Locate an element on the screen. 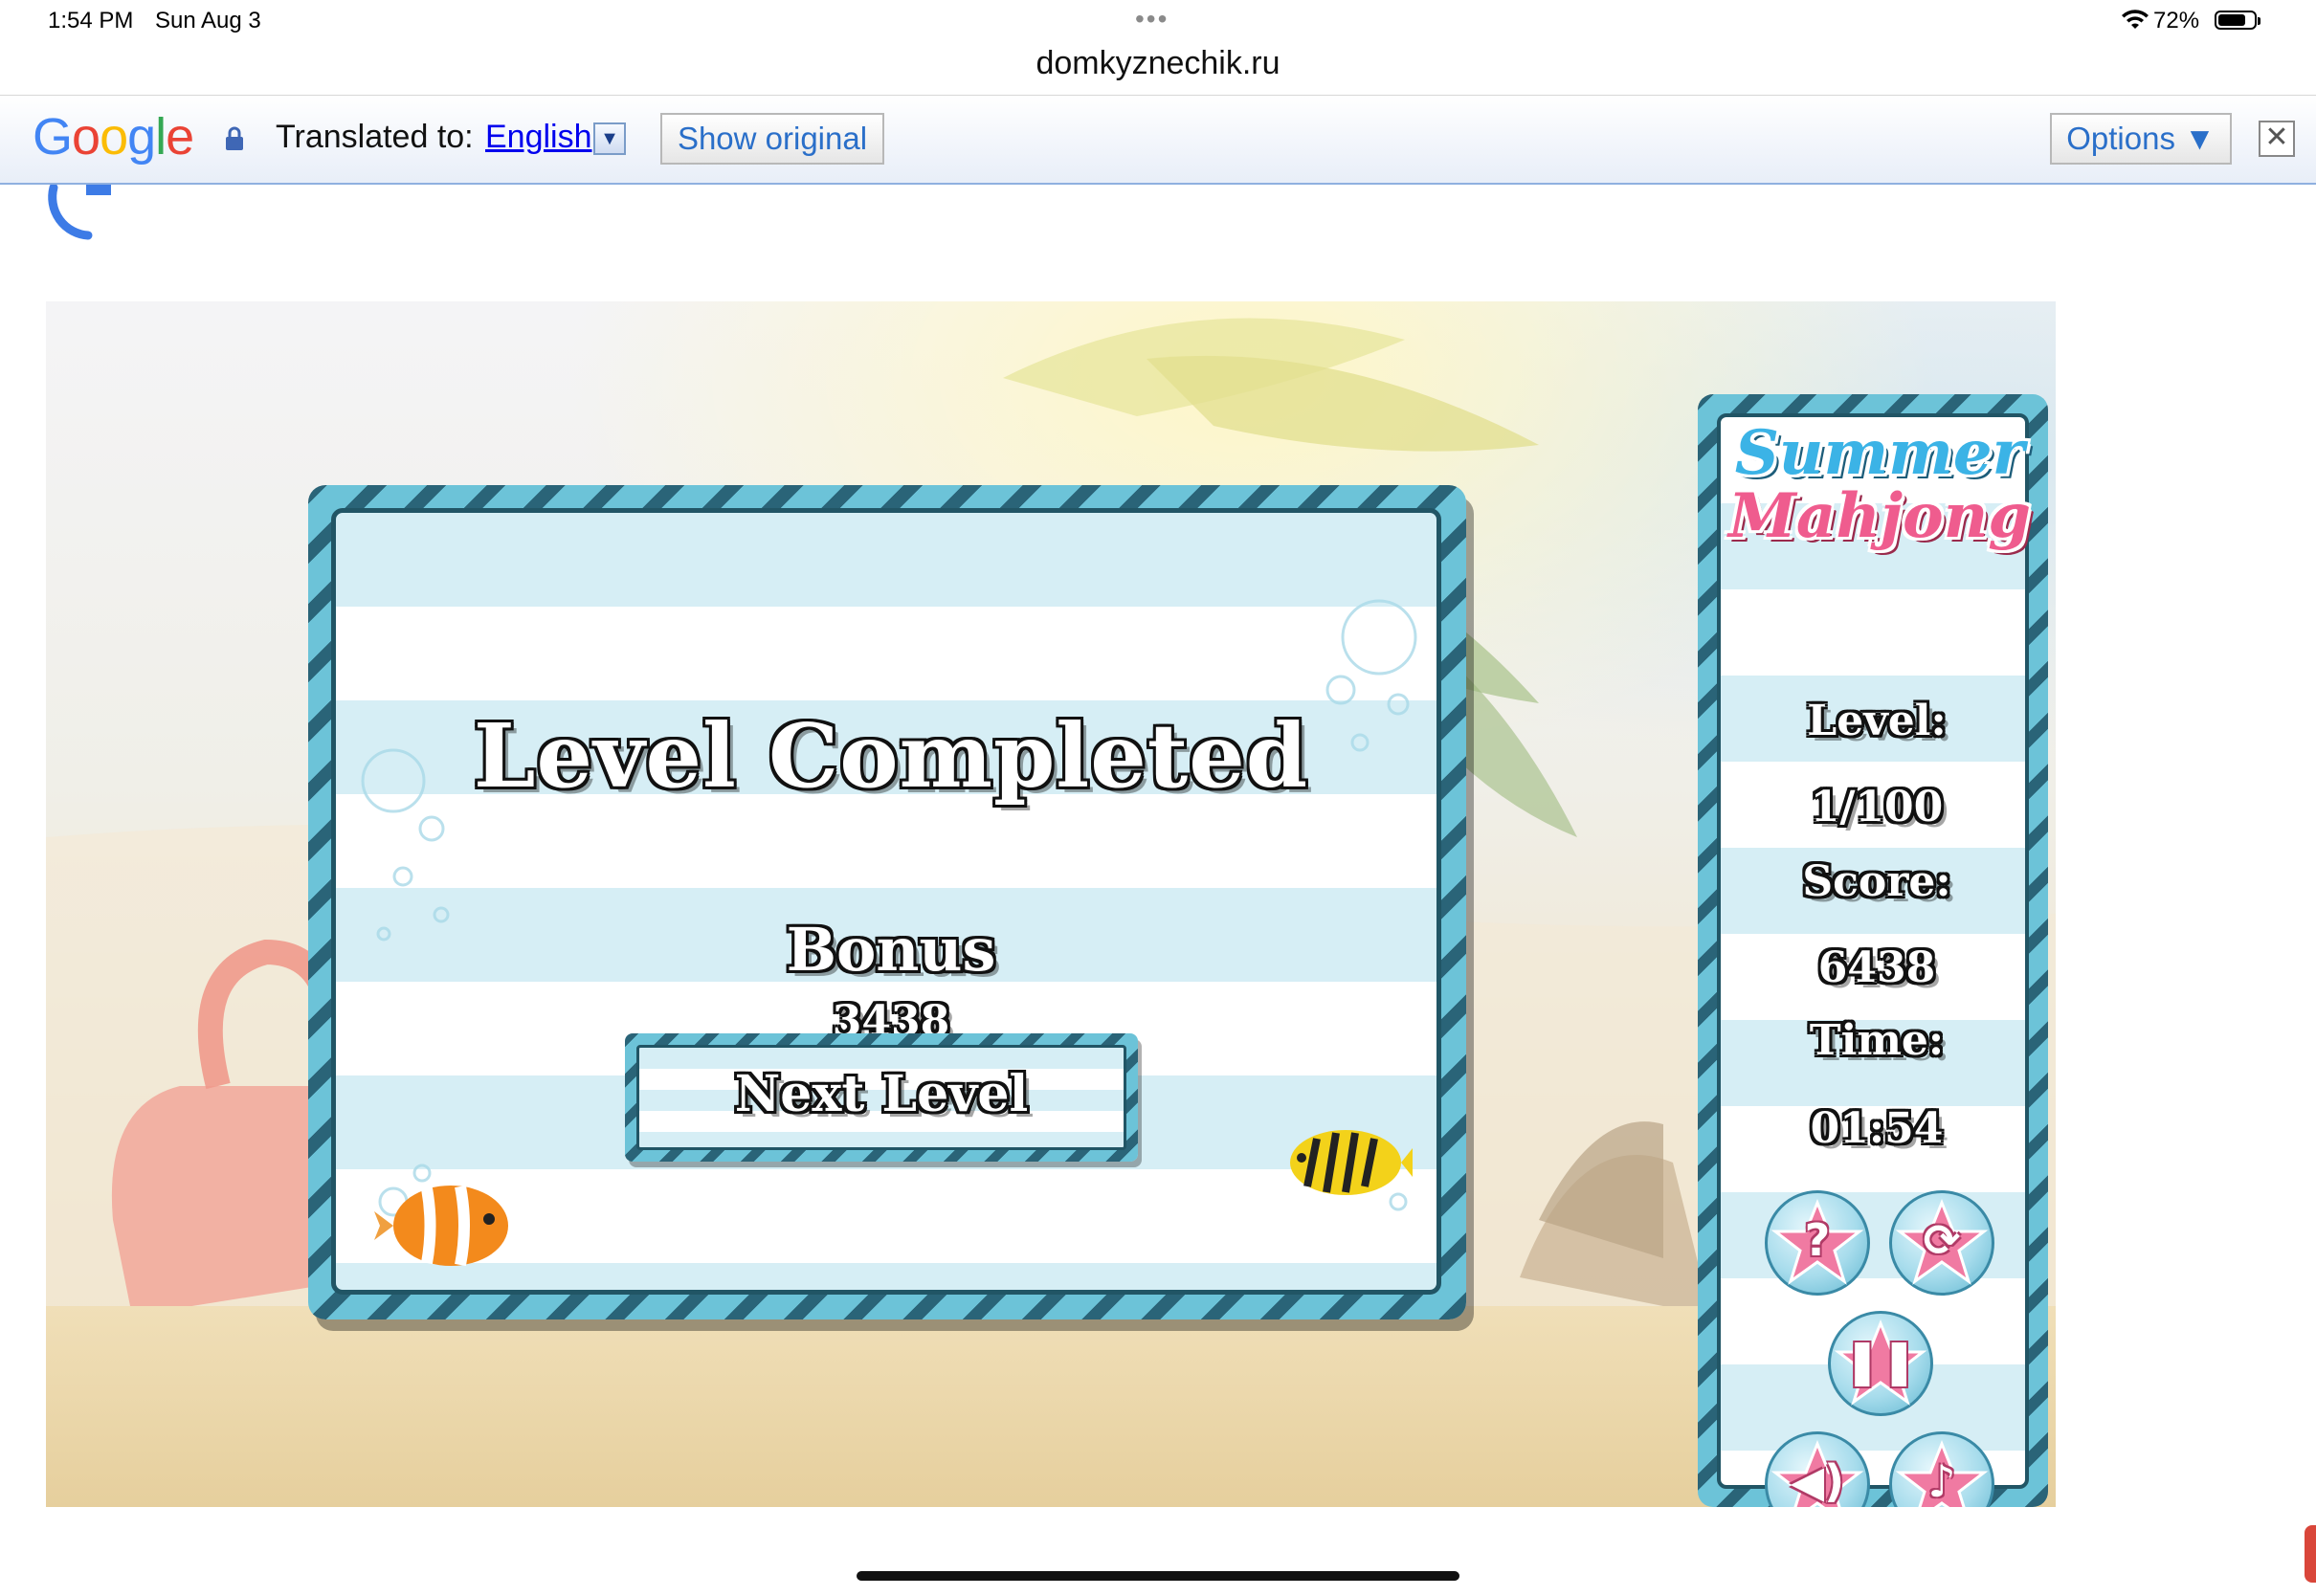 The width and height of the screenshot is (2316, 1596). close-icon: ✕ is located at coordinates (2277, 139).